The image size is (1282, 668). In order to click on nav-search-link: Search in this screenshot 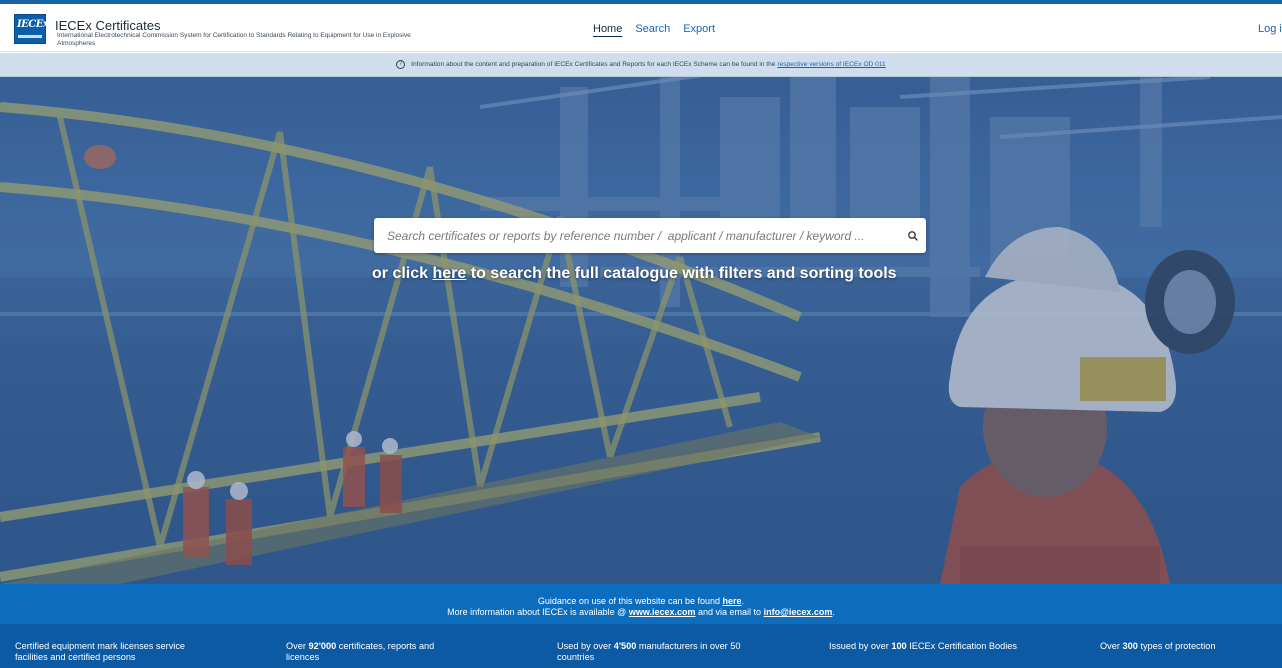, I will do `click(652, 29)`.